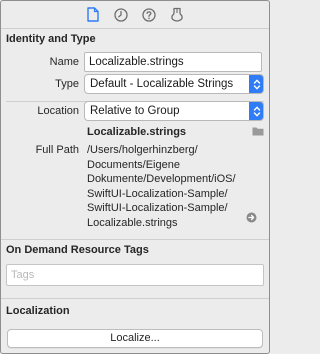 The width and height of the screenshot is (320, 354). I want to click on file-icon, so click(93, 14).